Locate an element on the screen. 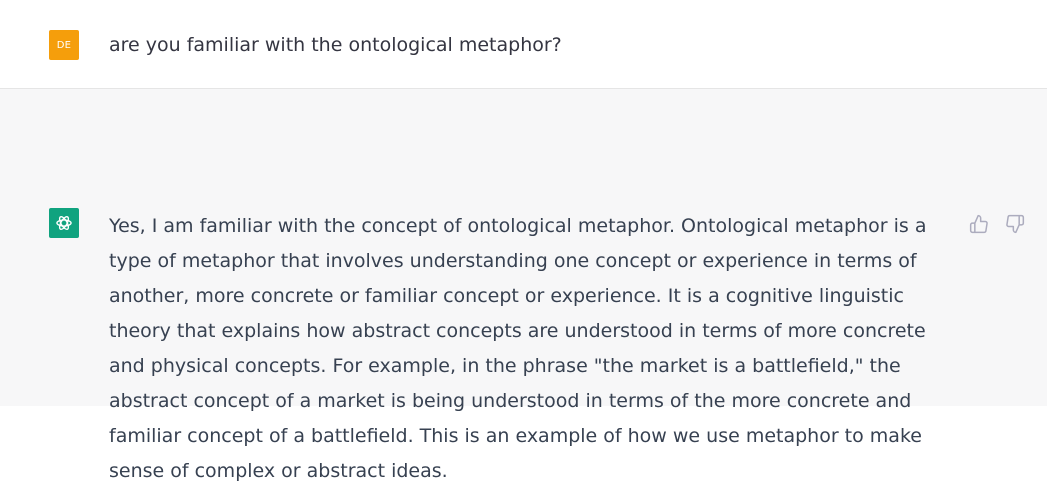 The image size is (1047, 489). user-avatar: DE is located at coordinates (64, 45).